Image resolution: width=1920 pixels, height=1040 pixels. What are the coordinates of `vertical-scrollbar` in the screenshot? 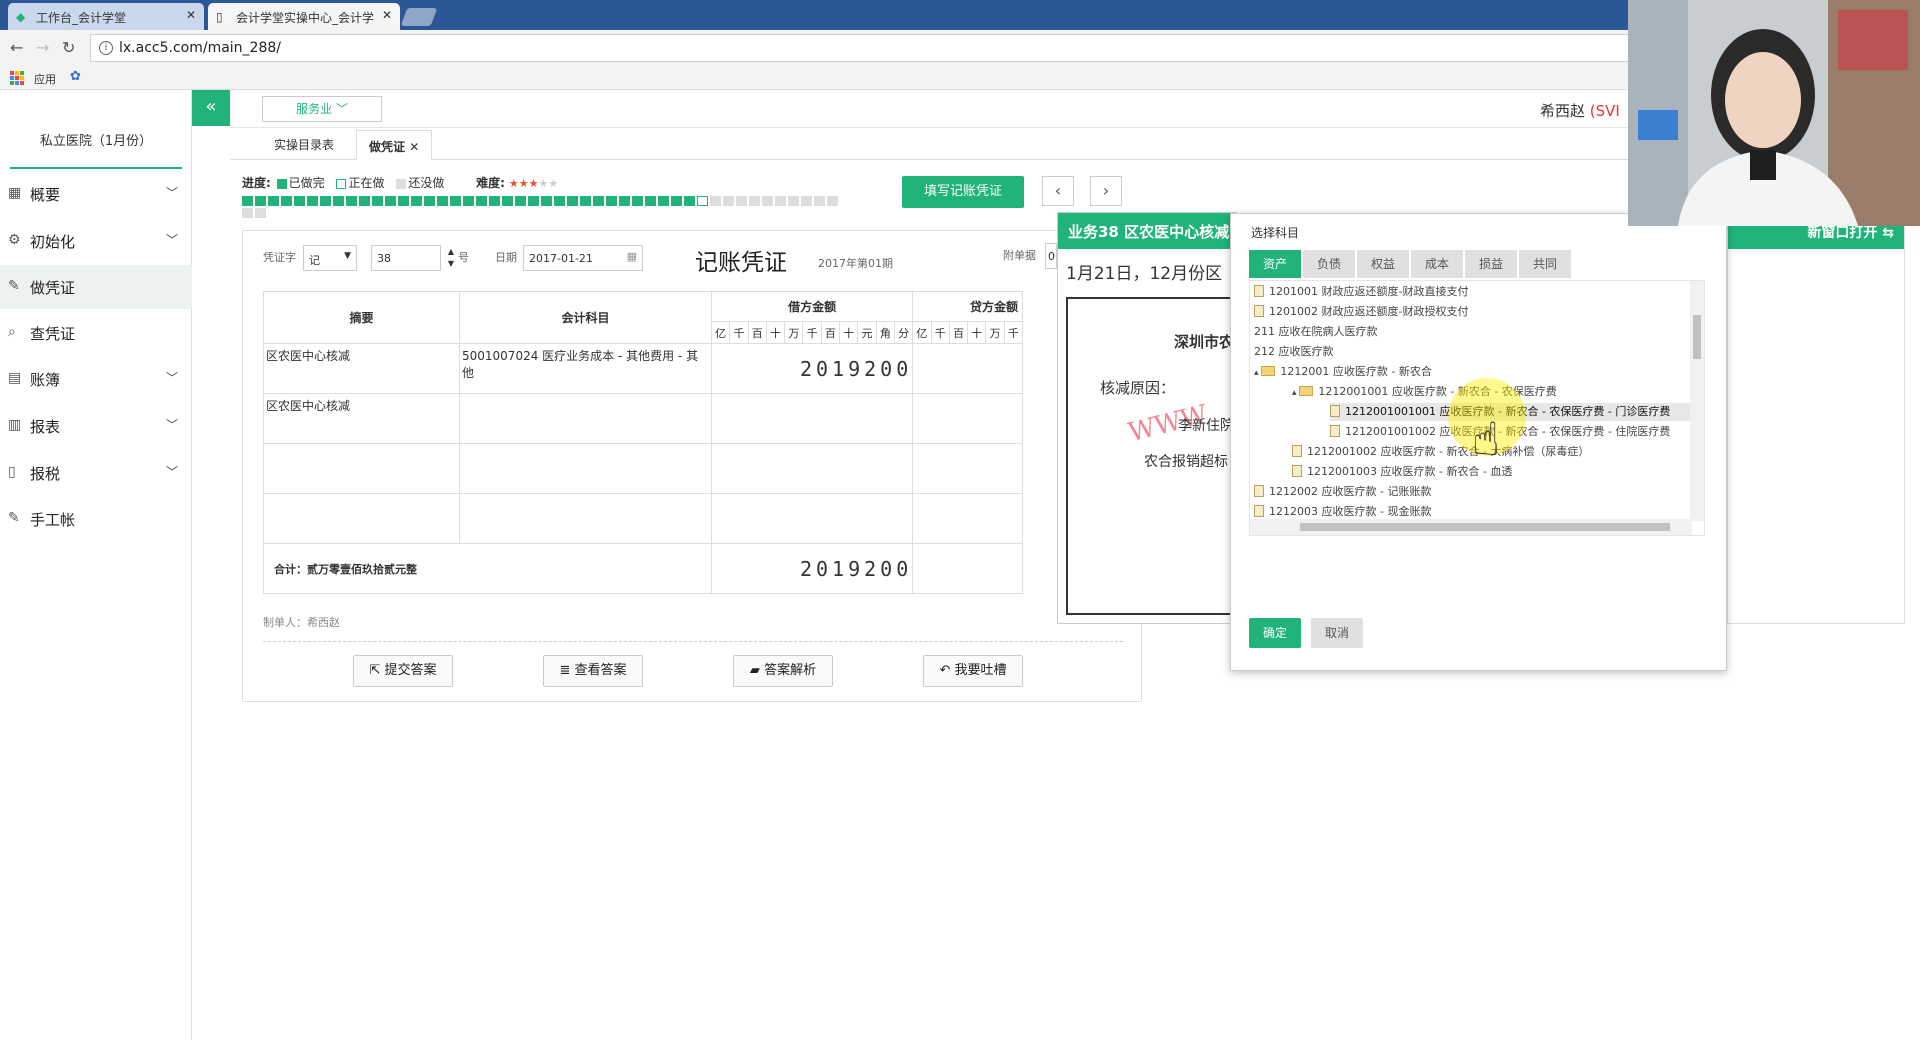 It's located at (1697, 401).